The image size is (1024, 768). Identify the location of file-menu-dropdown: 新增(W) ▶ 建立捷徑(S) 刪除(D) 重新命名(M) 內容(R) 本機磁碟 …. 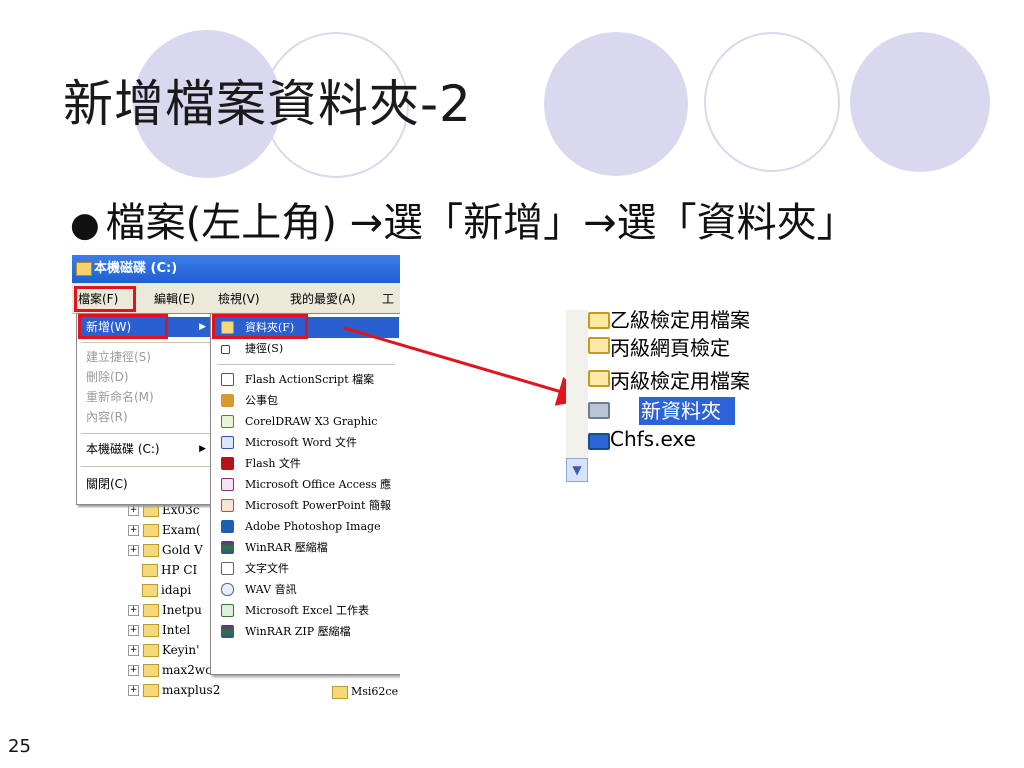
(147, 409).